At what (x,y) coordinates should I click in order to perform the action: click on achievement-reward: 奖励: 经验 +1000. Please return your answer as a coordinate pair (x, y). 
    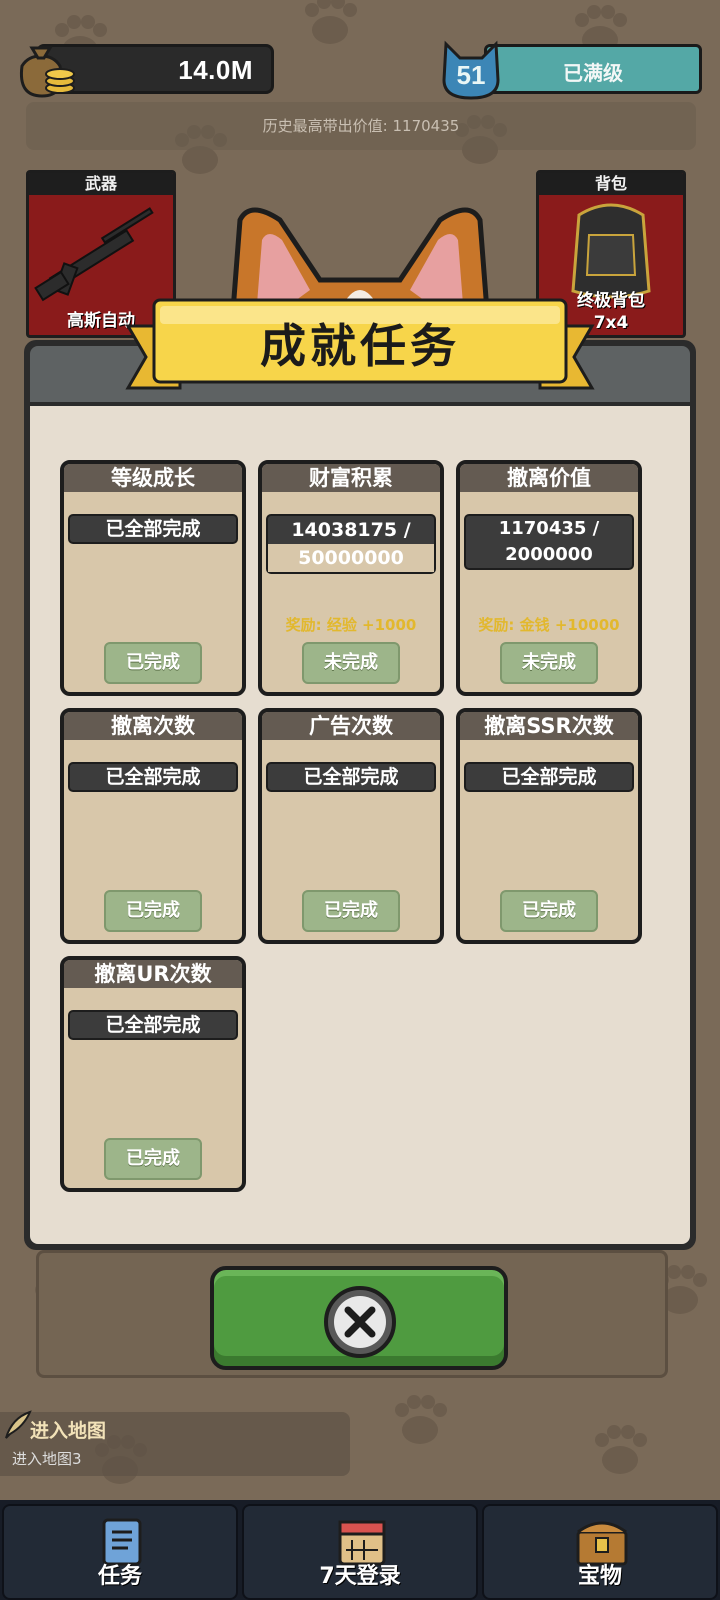
    Looking at the image, I should click on (351, 625).